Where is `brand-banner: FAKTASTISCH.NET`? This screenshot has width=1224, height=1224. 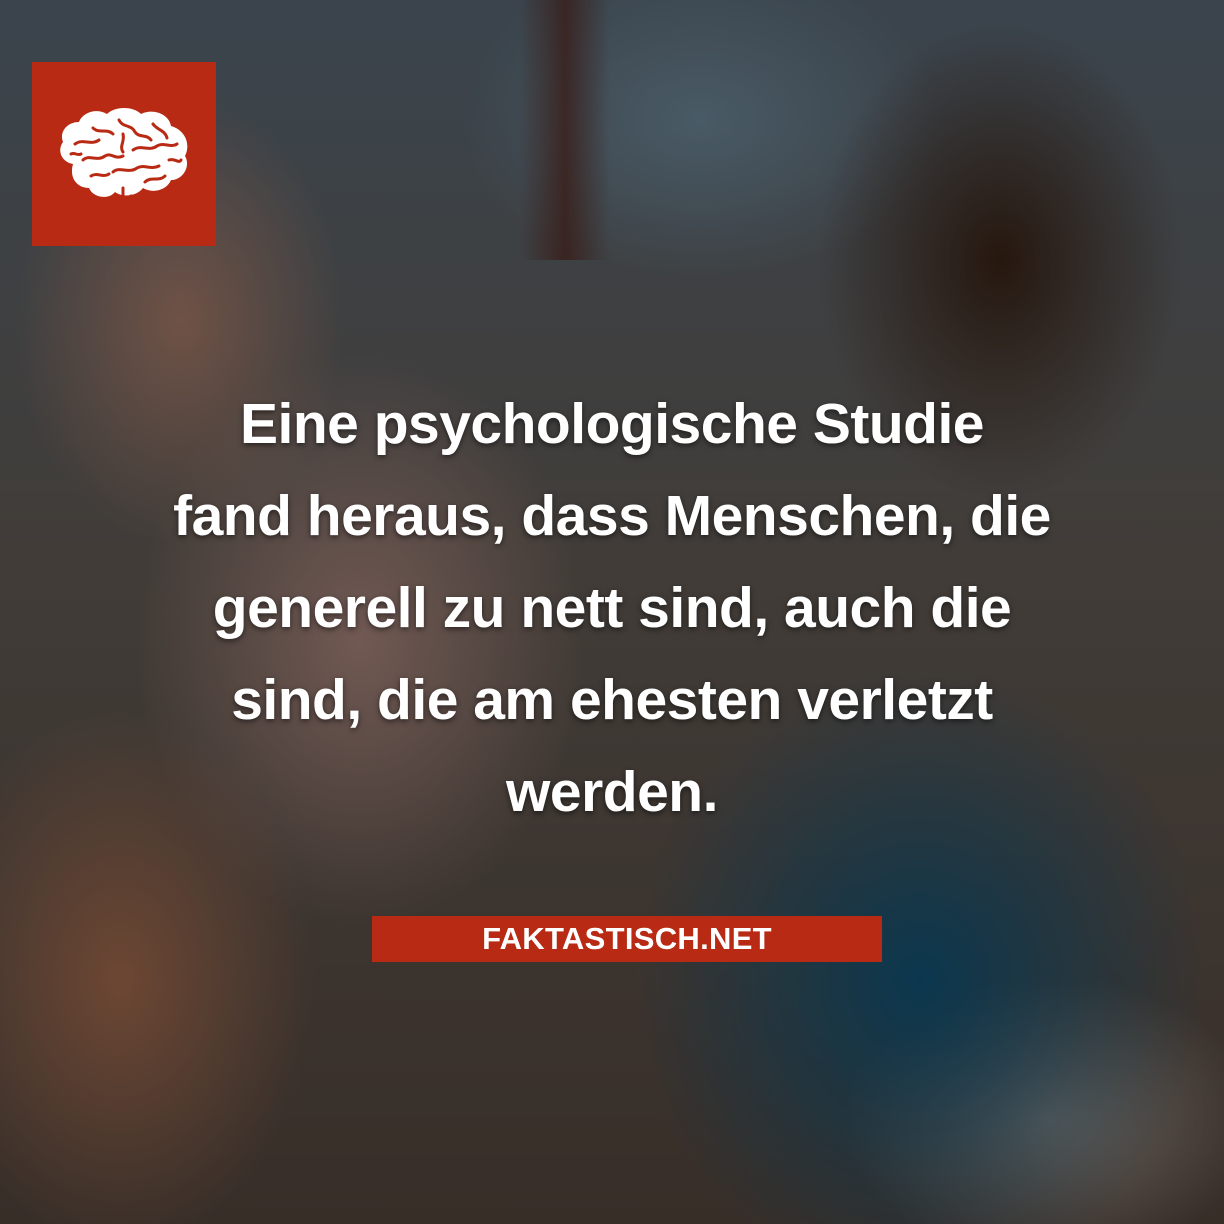 brand-banner: FAKTASTISCH.NET is located at coordinates (627, 939).